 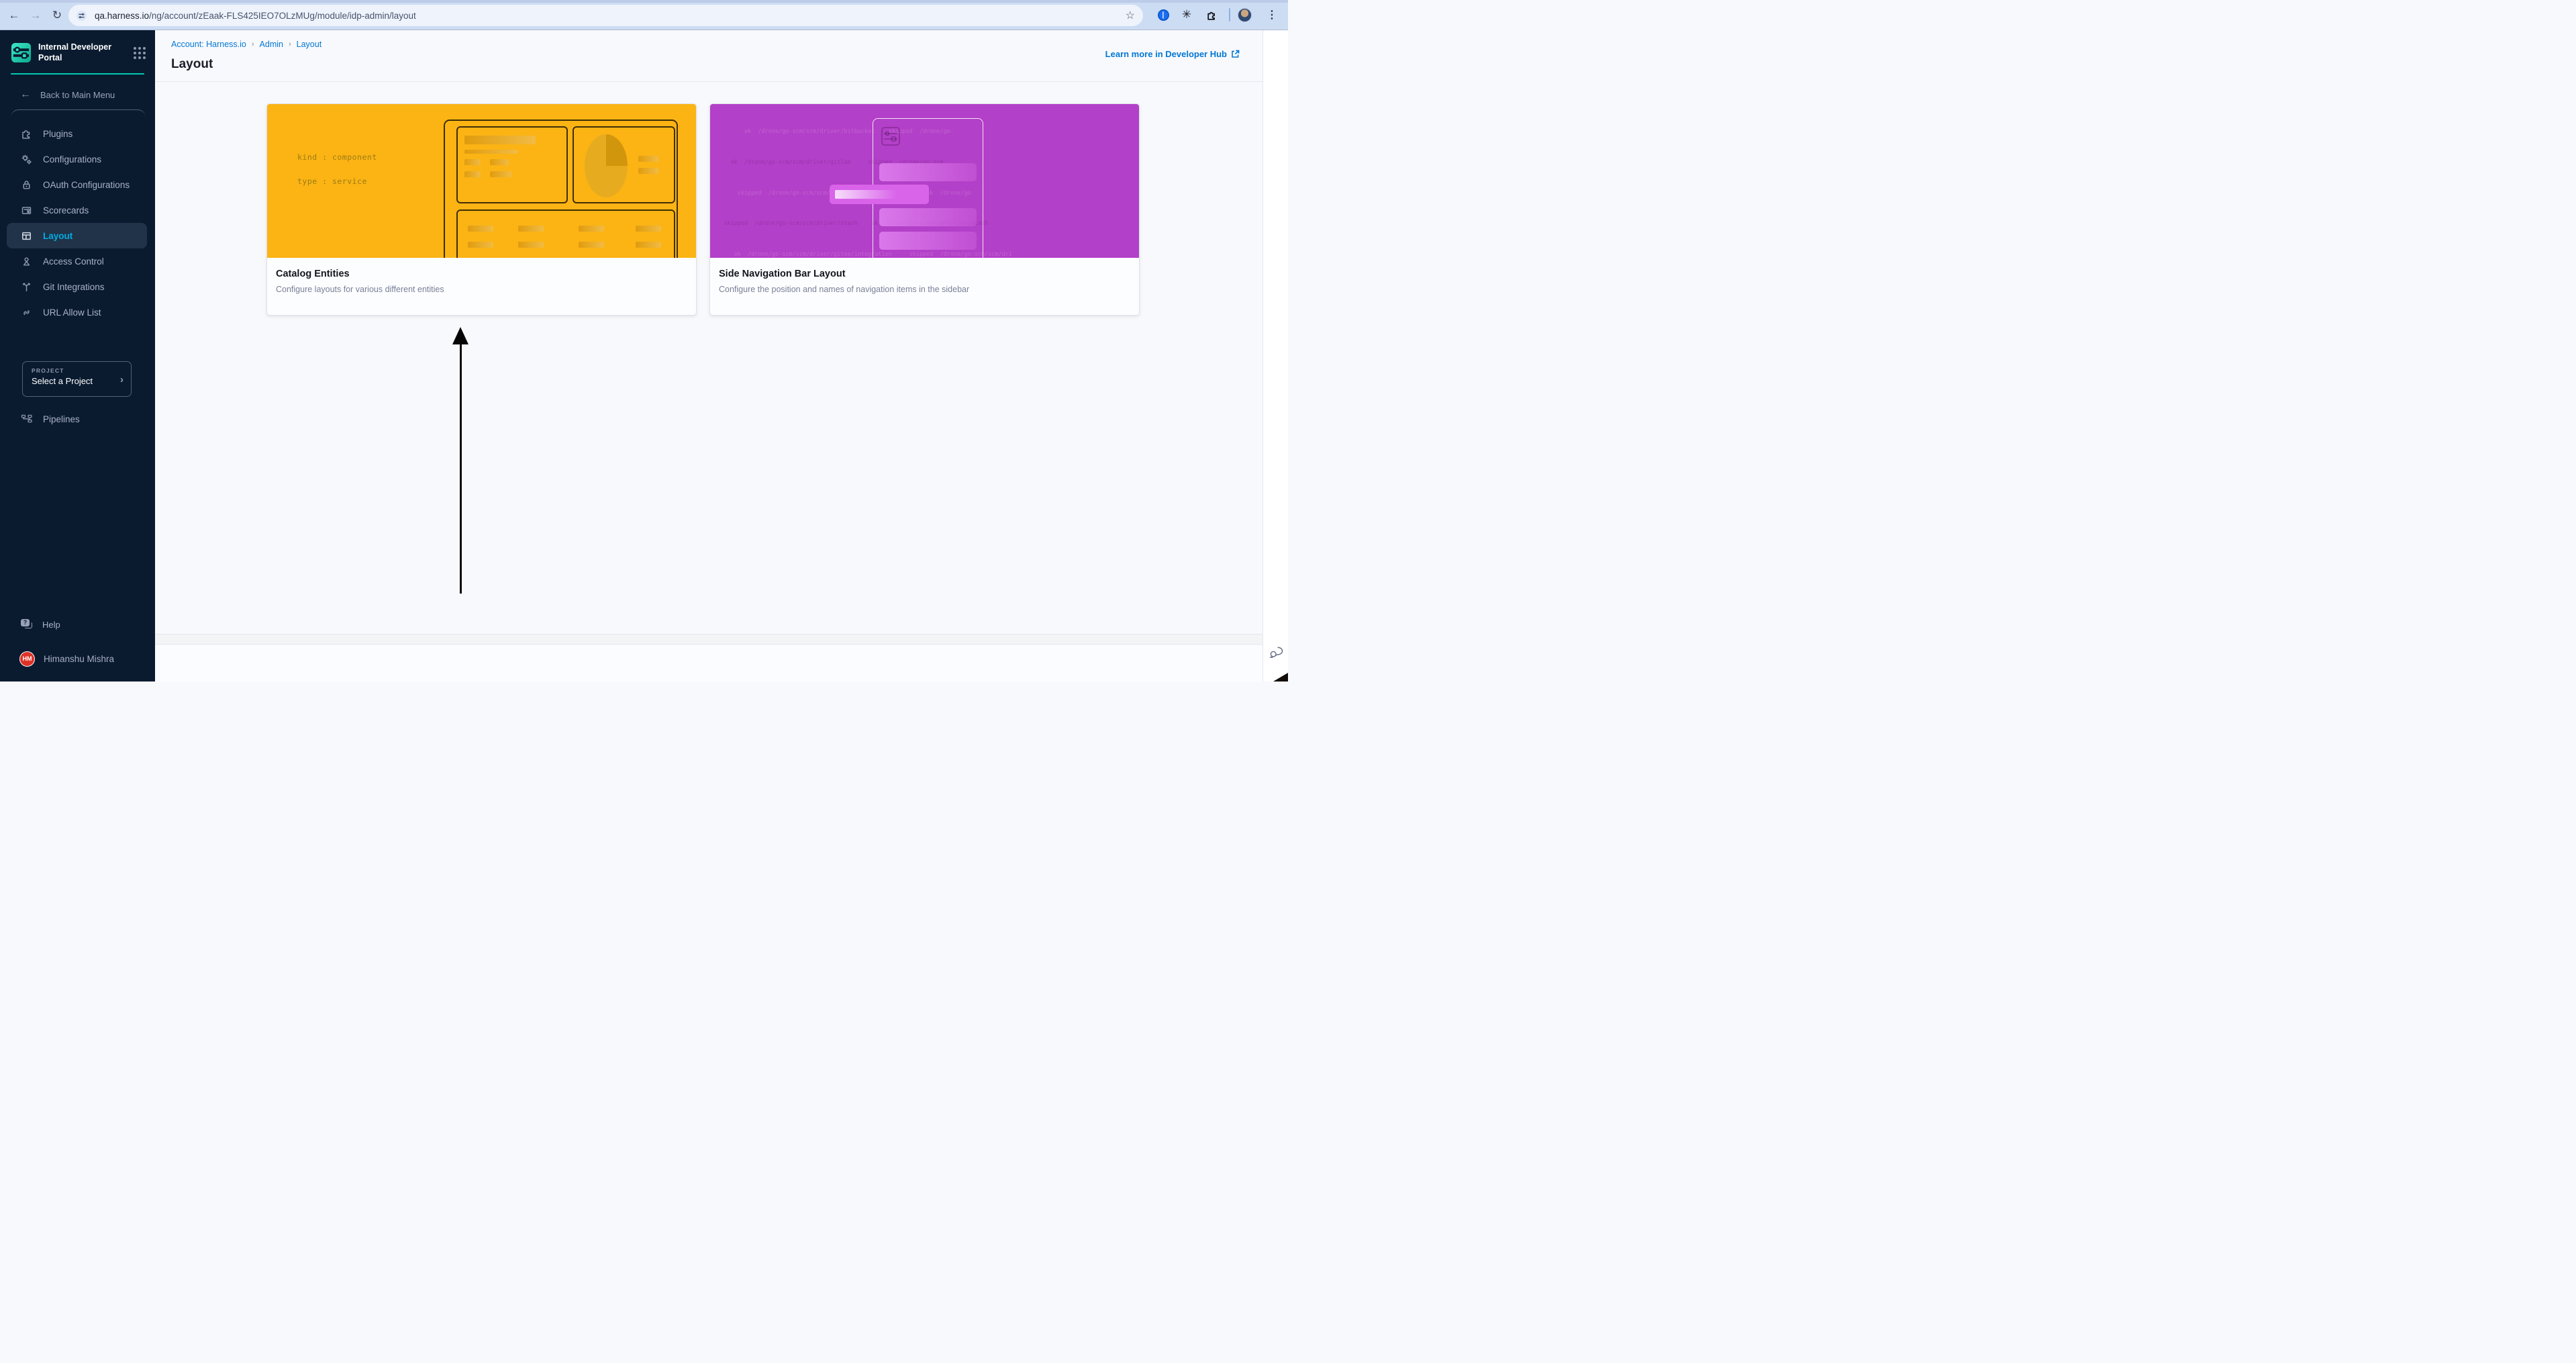 What do you see at coordinates (708, 81) in the screenshot?
I see `header-divider` at bounding box center [708, 81].